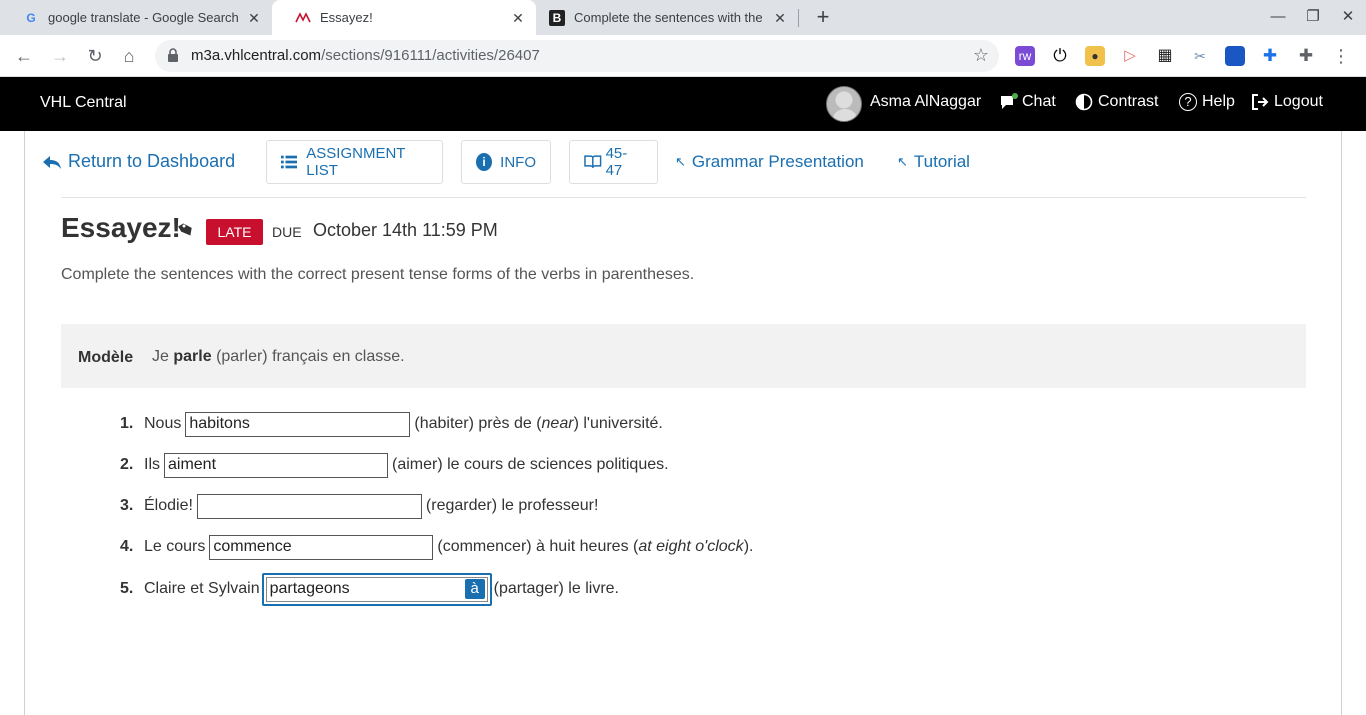 The height and width of the screenshot is (715, 1366). I want to click on reload-icon: ↻, so click(95, 56).